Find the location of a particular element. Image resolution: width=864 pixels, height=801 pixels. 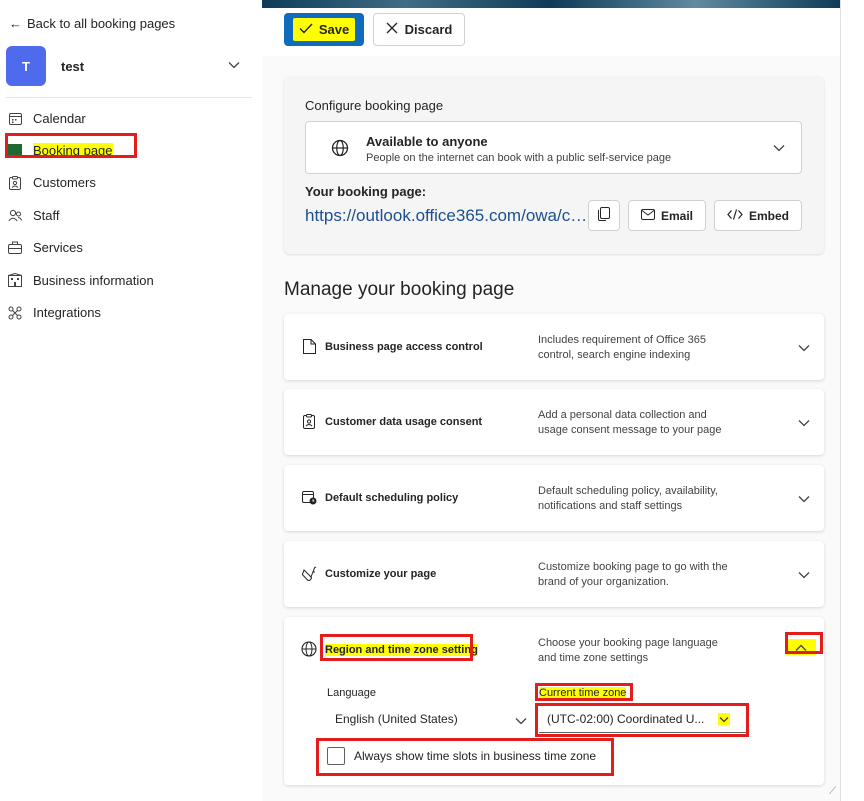

sidebar-item-label: Booking page is located at coordinates (73, 151).